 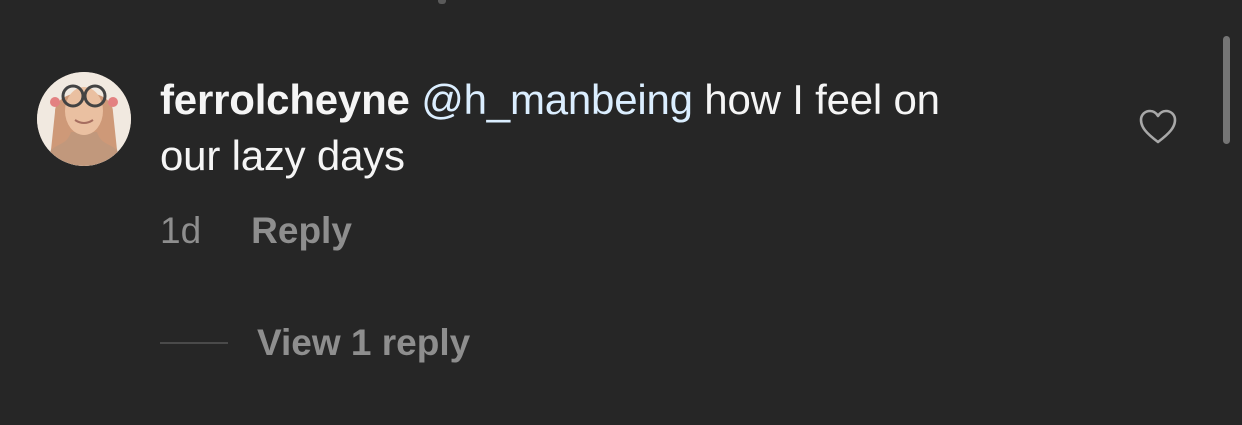 What do you see at coordinates (194, 343) in the screenshot?
I see `replies-divider-line` at bounding box center [194, 343].